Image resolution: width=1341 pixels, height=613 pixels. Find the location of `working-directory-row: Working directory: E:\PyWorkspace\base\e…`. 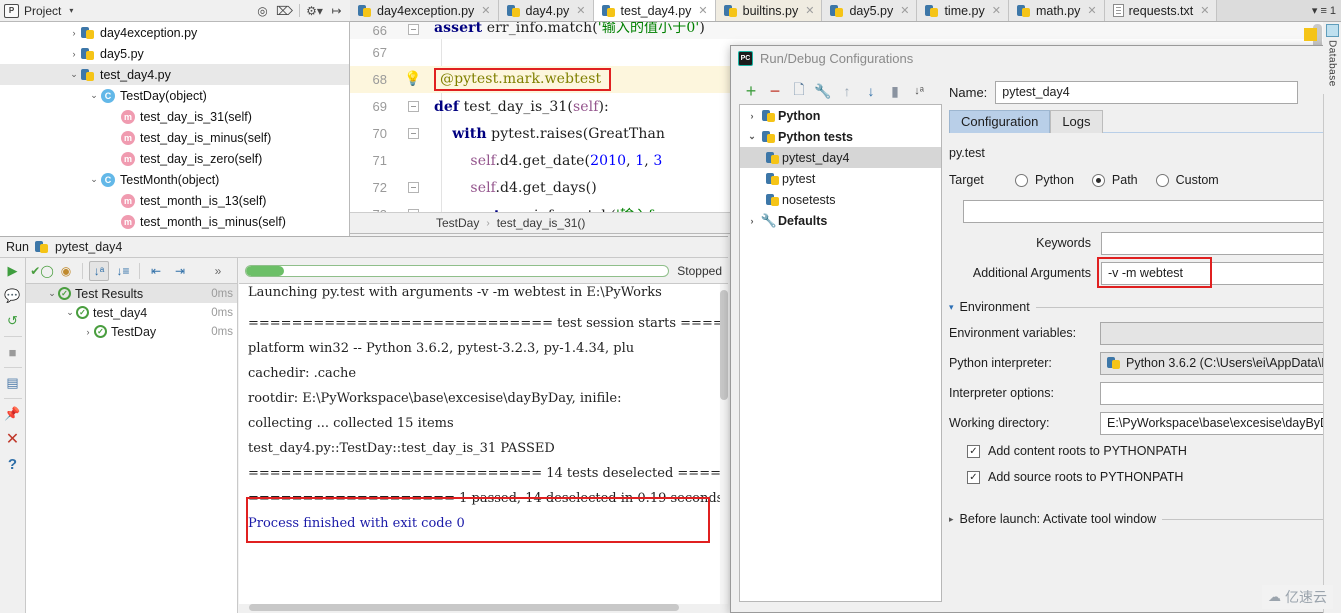

working-directory-row: Working directory: E:\PyWorkspace\base\e… is located at coordinates (1145, 423).